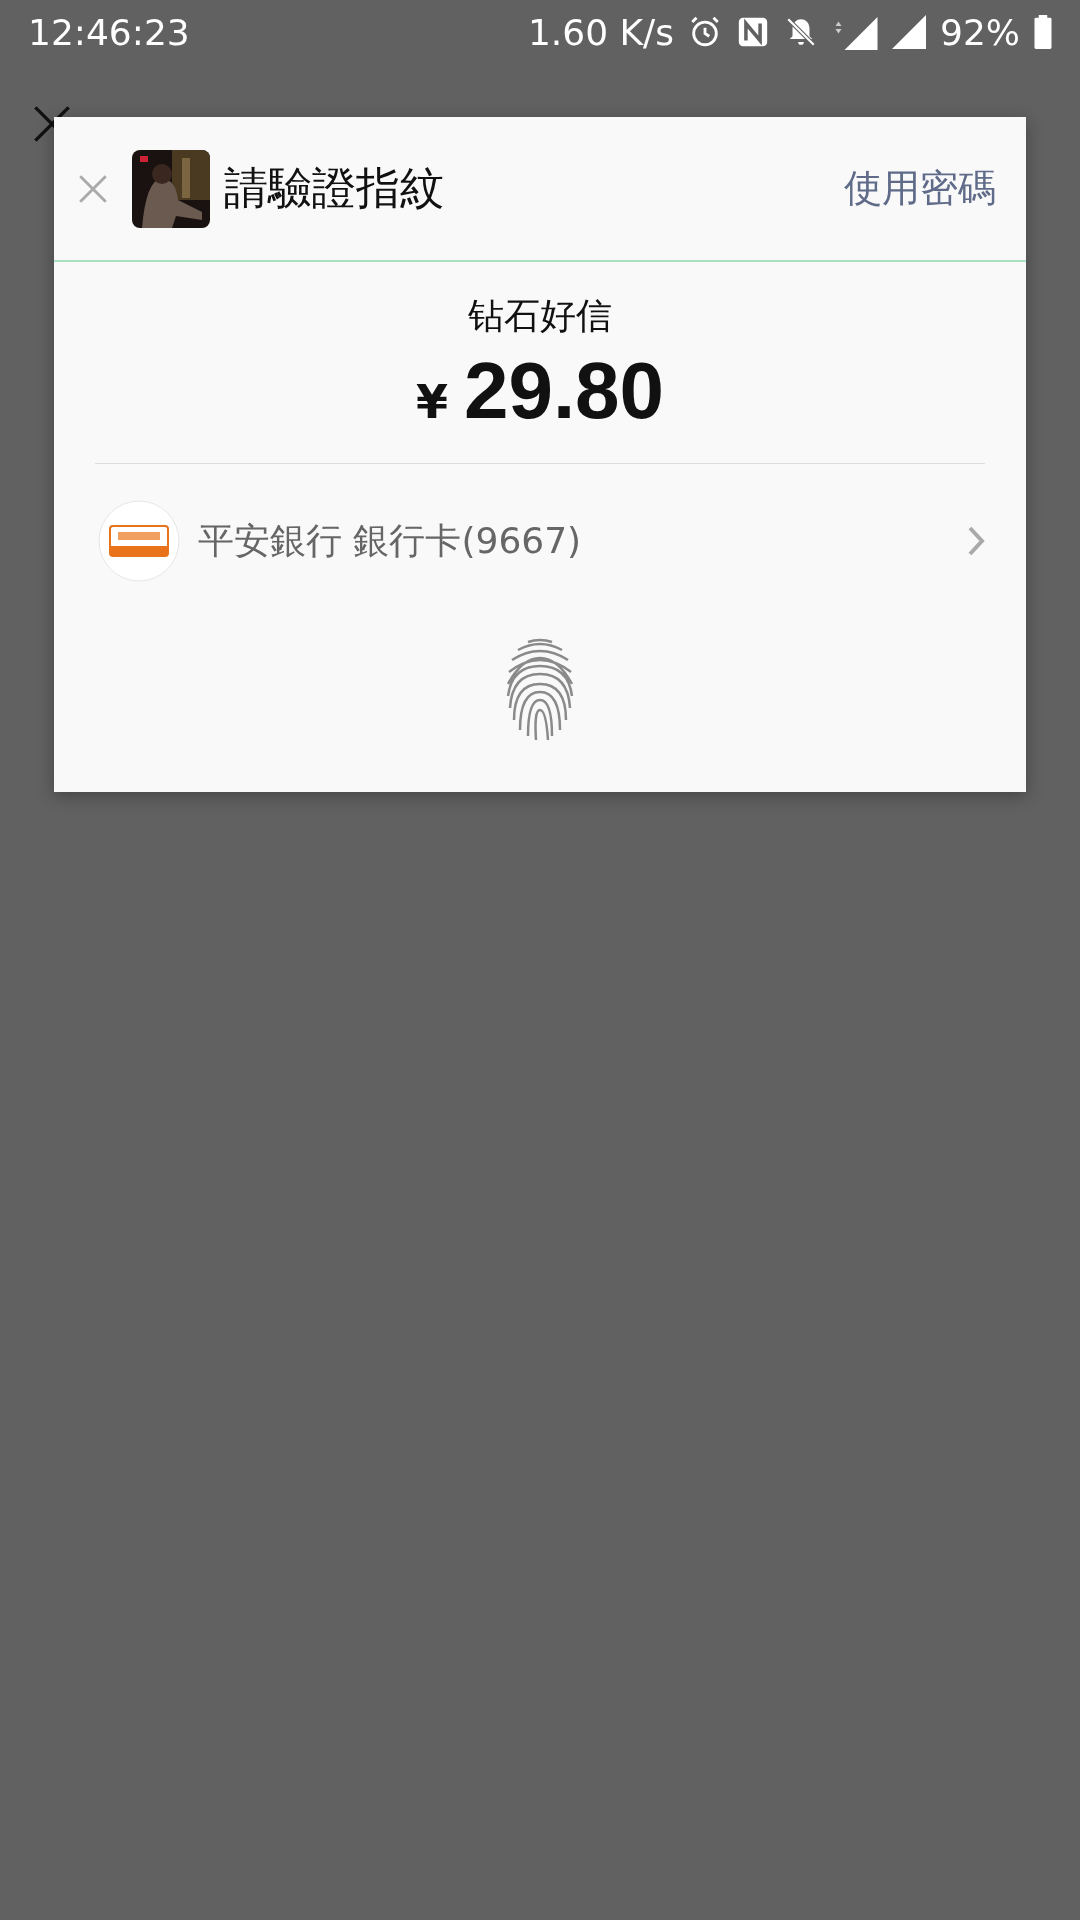  Describe the element at coordinates (431, 402) in the screenshot. I see `currency-symbol: ¥` at that location.